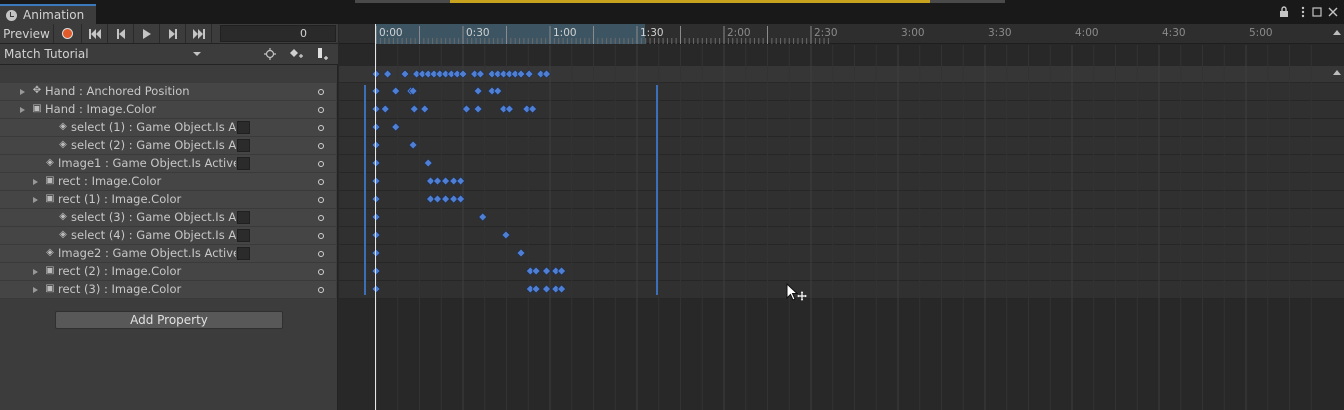 The width and height of the screenshot is (1344, 410). I want to click on crosshair-icon, so click(270, 54).